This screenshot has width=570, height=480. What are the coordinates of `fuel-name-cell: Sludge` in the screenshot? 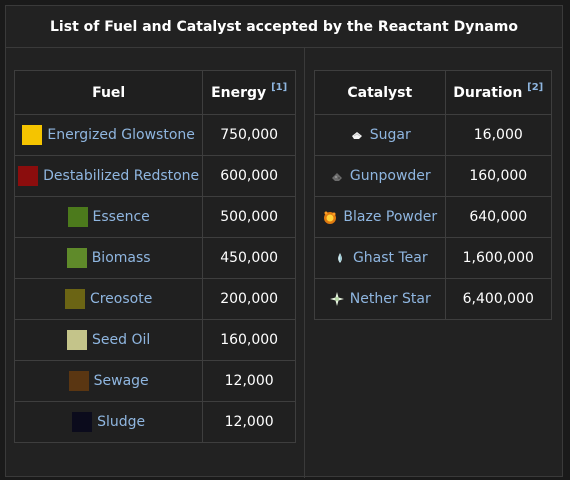 It's located at (108, 422).